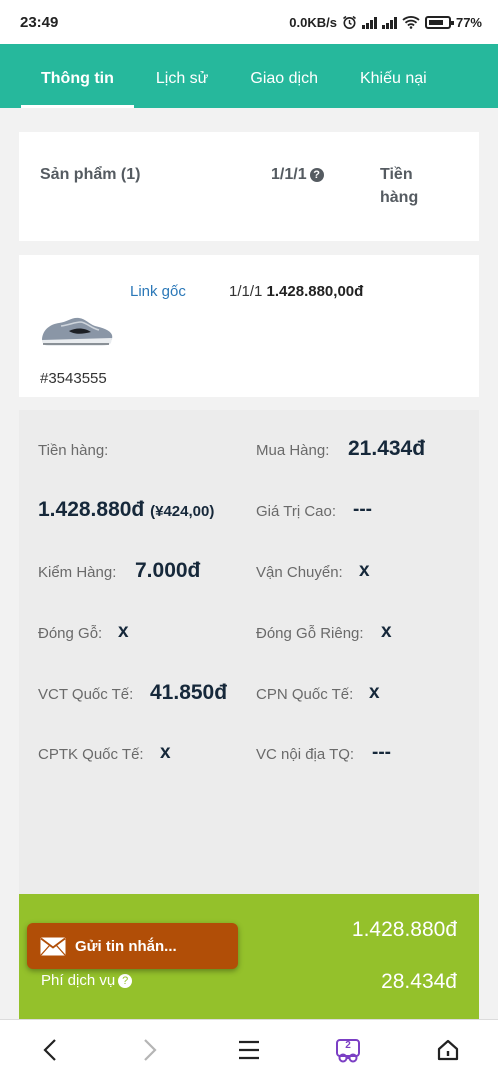 The image size is (498, 1080). What do you see at coordinates (53, 946) in the screenshot?
I see `envelope-icon` at bounding box center [53, 946].